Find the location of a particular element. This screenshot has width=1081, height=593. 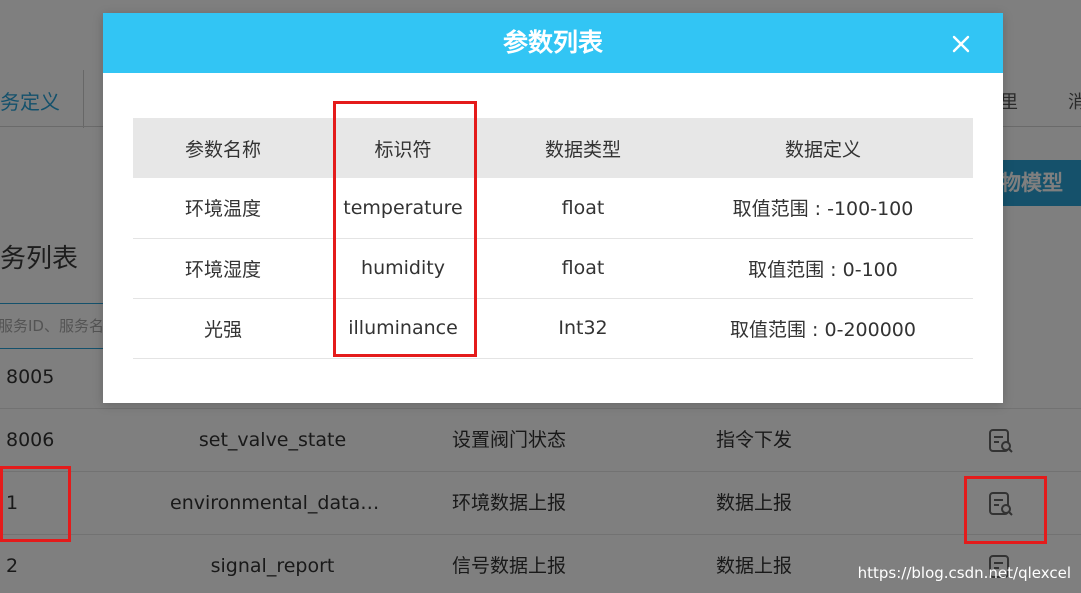

param-data-definition: 取值范围 : 0-100 is located at coordinates (823, 268).